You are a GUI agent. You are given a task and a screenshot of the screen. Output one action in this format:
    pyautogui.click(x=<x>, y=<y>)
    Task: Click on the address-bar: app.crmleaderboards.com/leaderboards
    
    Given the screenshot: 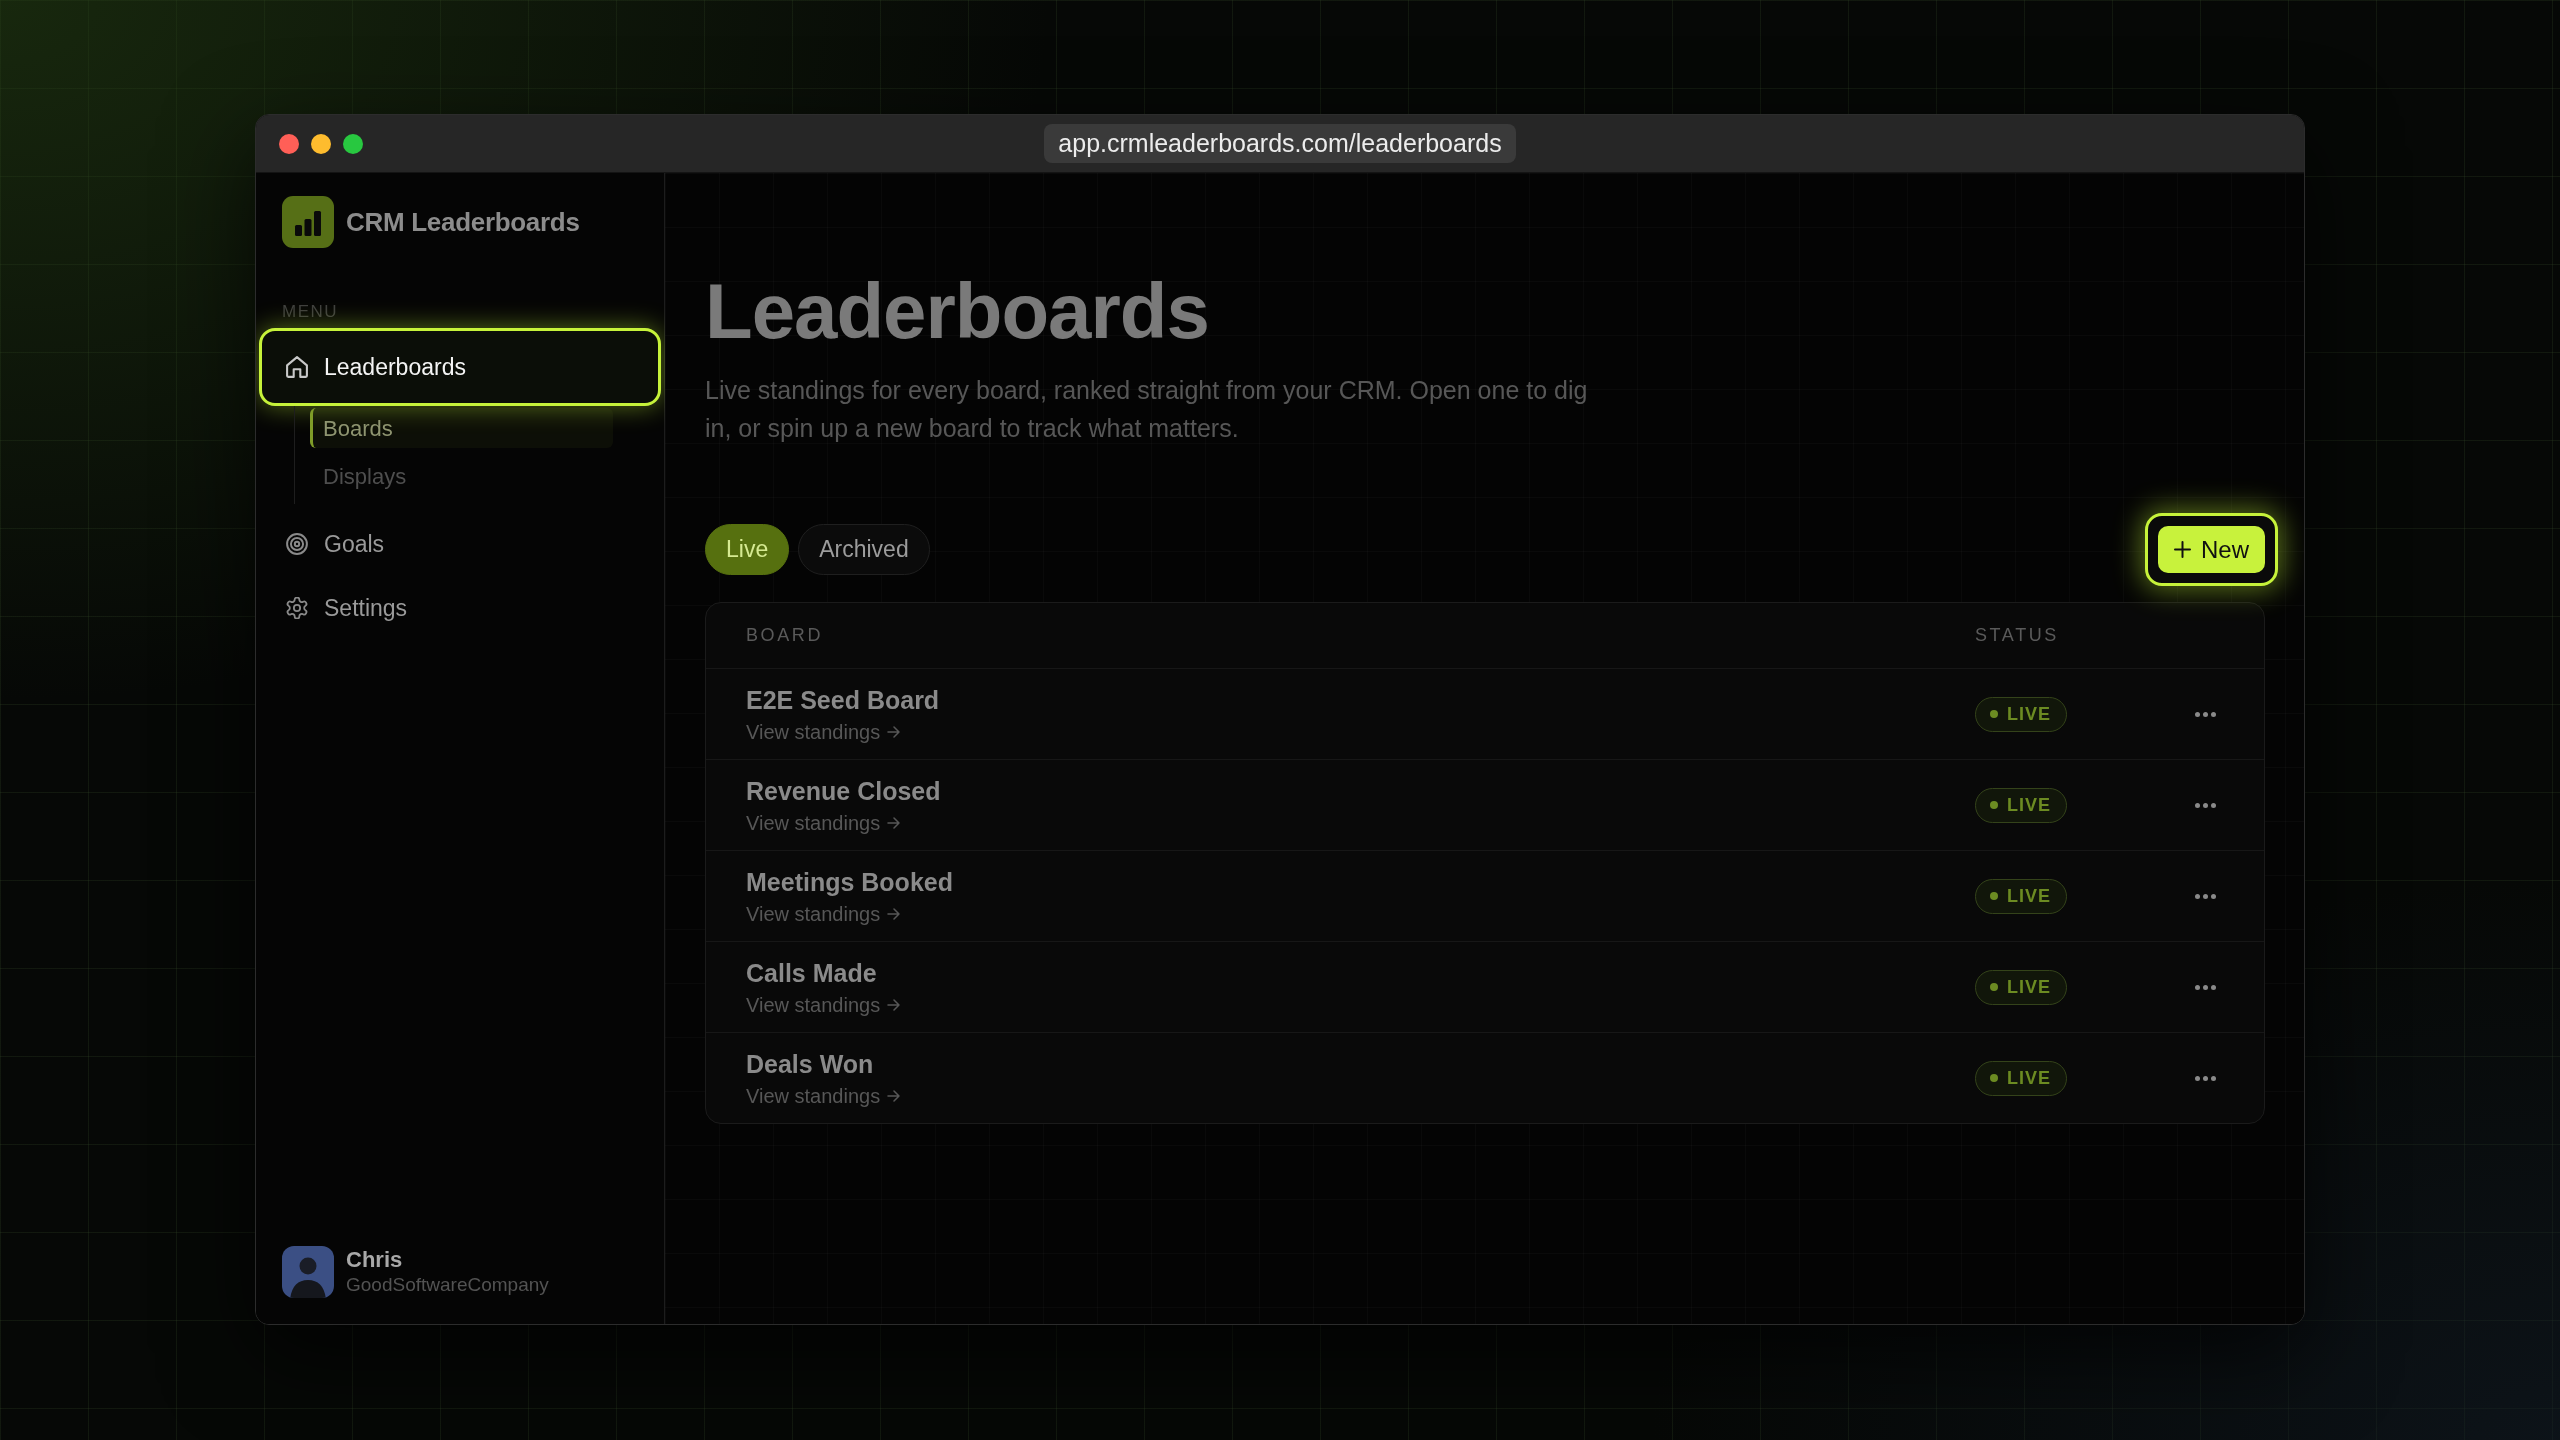 What is the action you would take?
    pyautogui.click(x=1280, y=143)
    